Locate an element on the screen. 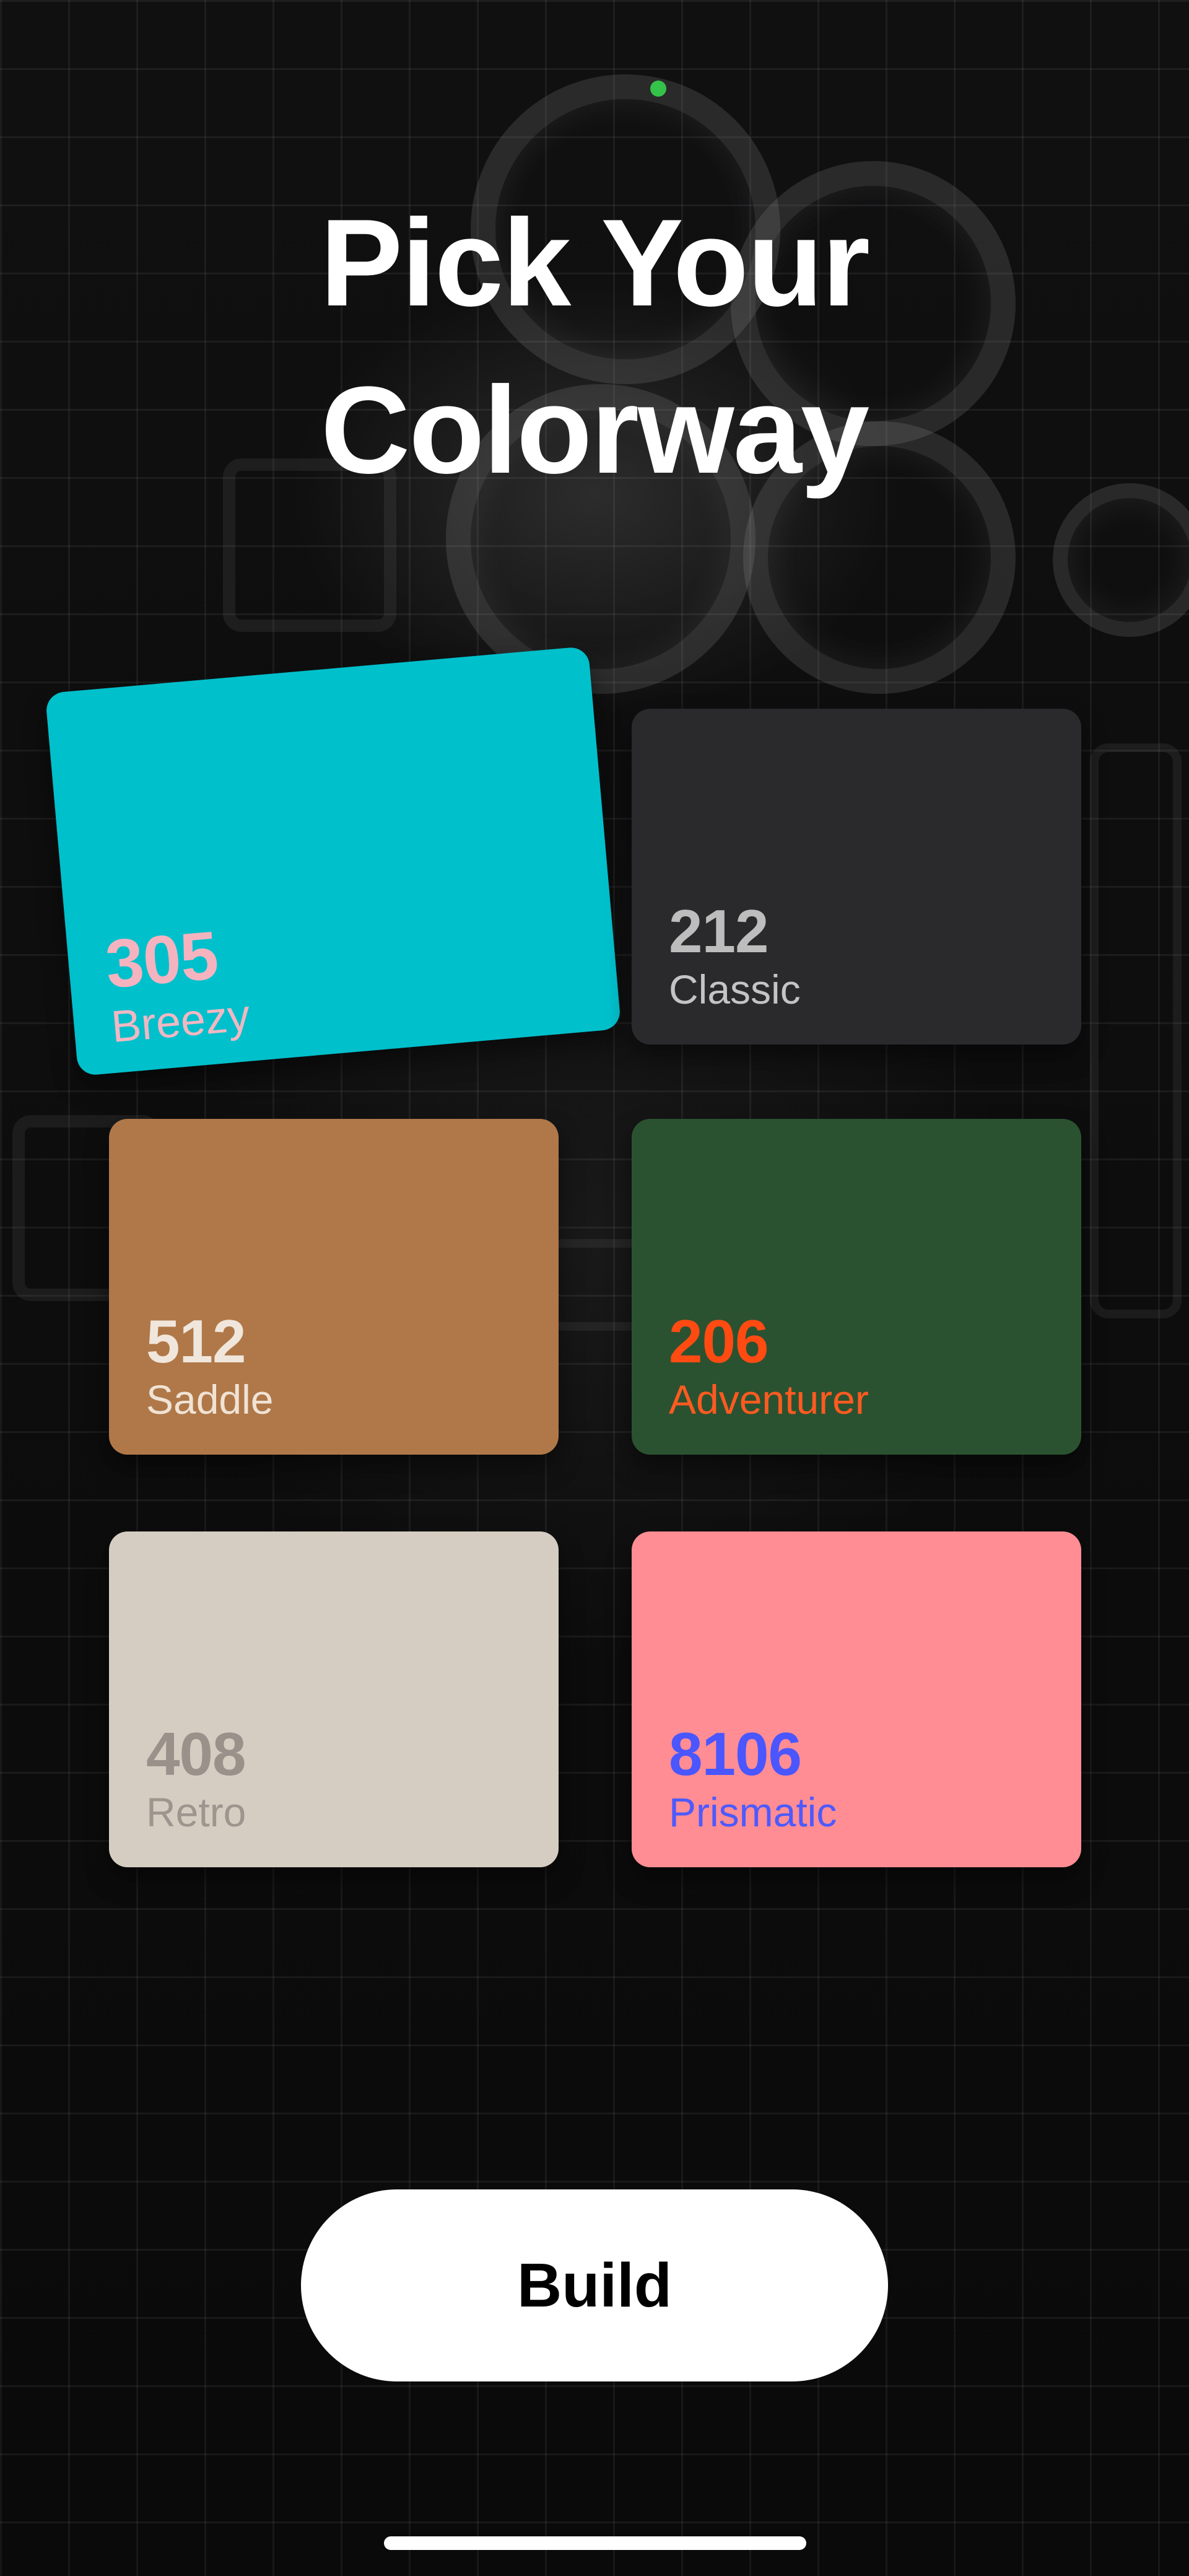  colorway-number: 212 is located at coordinates (719, 931).